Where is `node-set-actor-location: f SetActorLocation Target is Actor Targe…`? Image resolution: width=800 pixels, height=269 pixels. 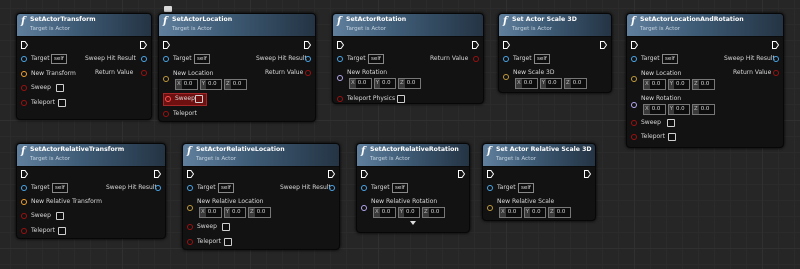 node-set-actor-location: f SetActorLocation Target is Actor Targe… is located at coordinates (237, 67).